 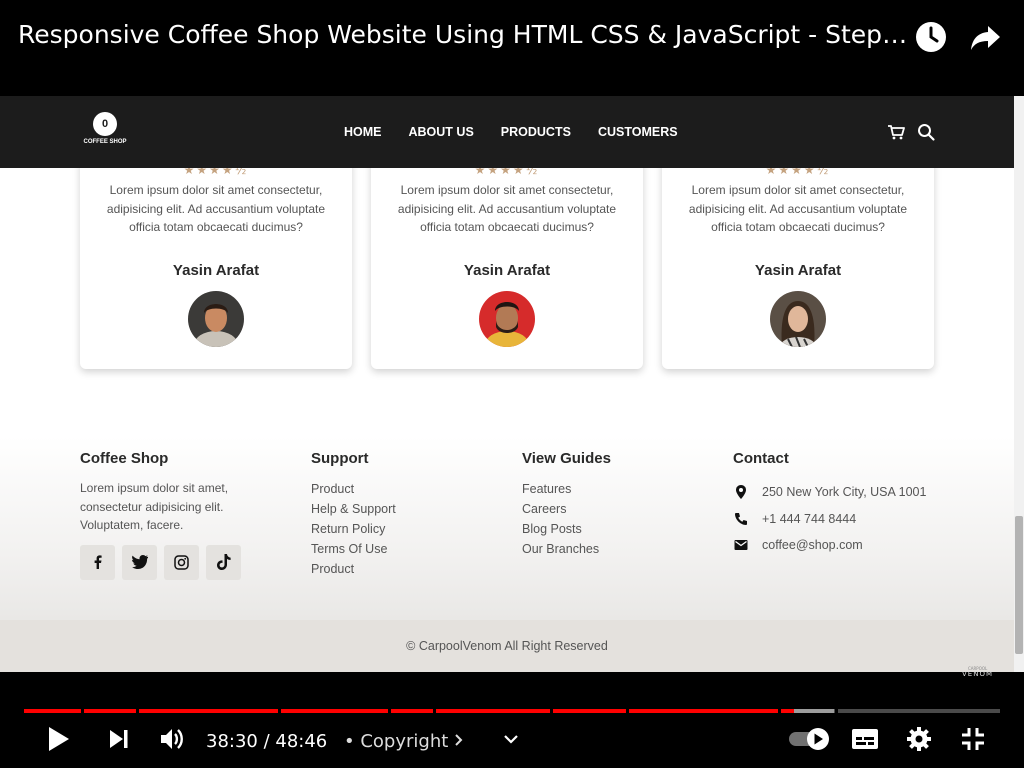 I want to click on contact-address-text: 250 New York City, USA 1001, so click(x=844, y=492).